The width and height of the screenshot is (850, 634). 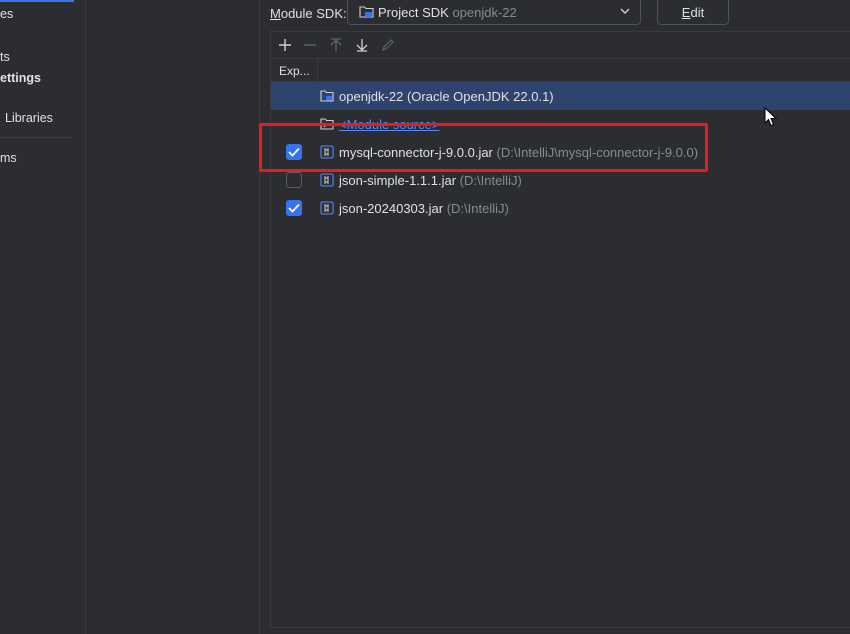 I want to click on module-sdk-value-main: Project SDK, so click(x=413, y=12).